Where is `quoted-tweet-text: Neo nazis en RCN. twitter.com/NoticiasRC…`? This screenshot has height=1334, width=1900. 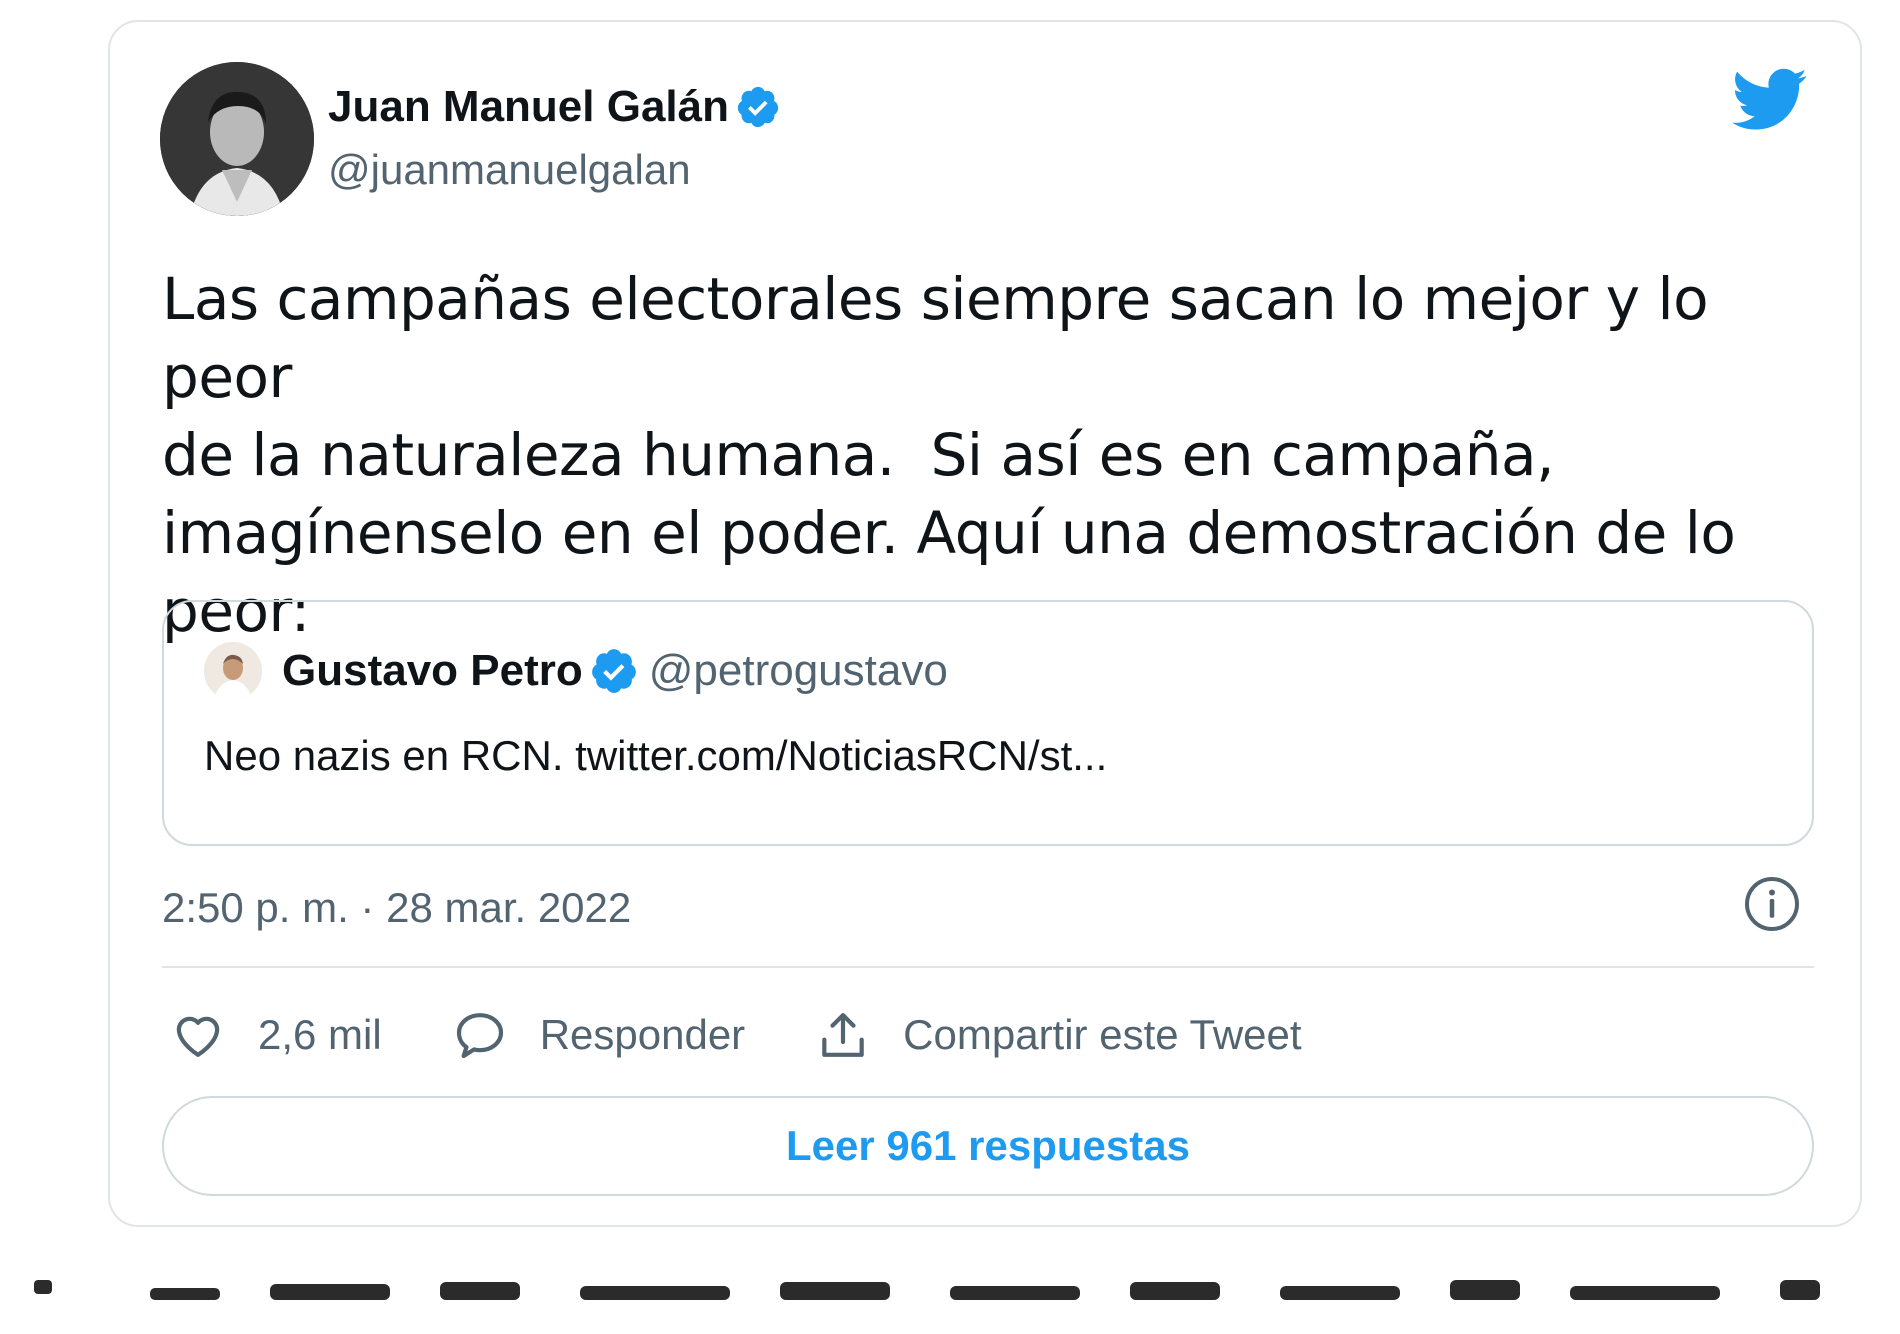
quoted-tweet-text: Neo nazis en RCN. twitter.com/NoticiasRC… is located at coordinates (656, 755).